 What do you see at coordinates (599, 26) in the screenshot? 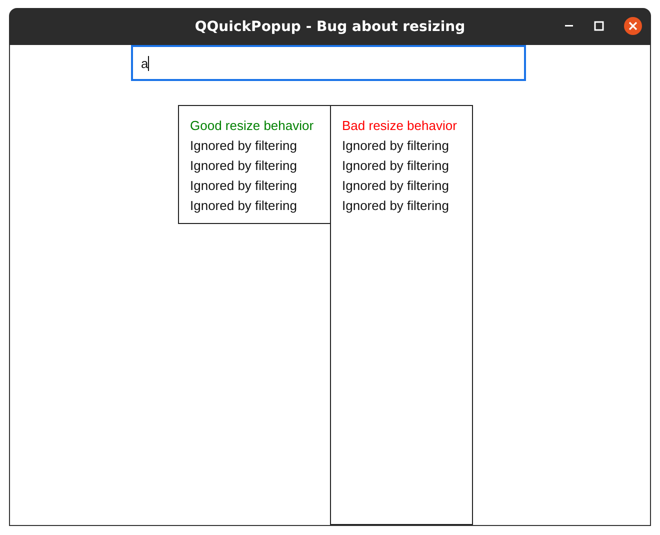
I see `maximize-icon` at bounding box center [599, 26].